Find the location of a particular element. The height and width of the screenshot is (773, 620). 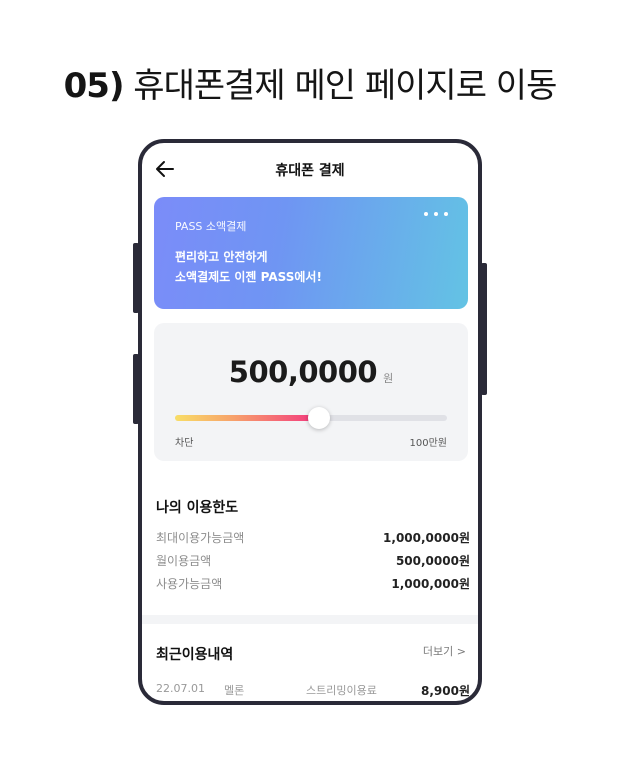

step-number: 05) is located at coordinates (94, 86).